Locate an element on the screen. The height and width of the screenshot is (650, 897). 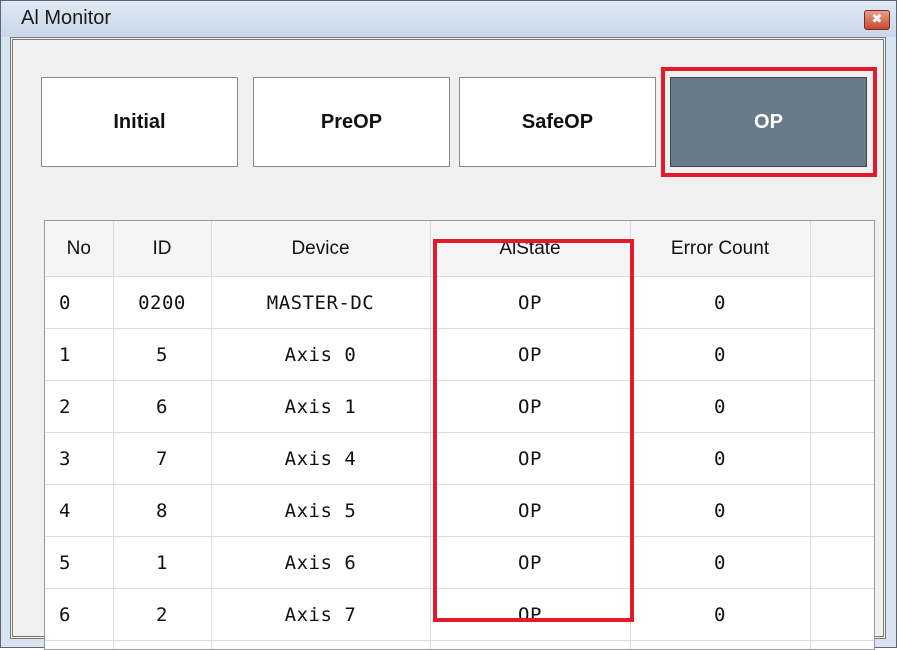
close-button: ✖ is located at coordinates (877, 20).